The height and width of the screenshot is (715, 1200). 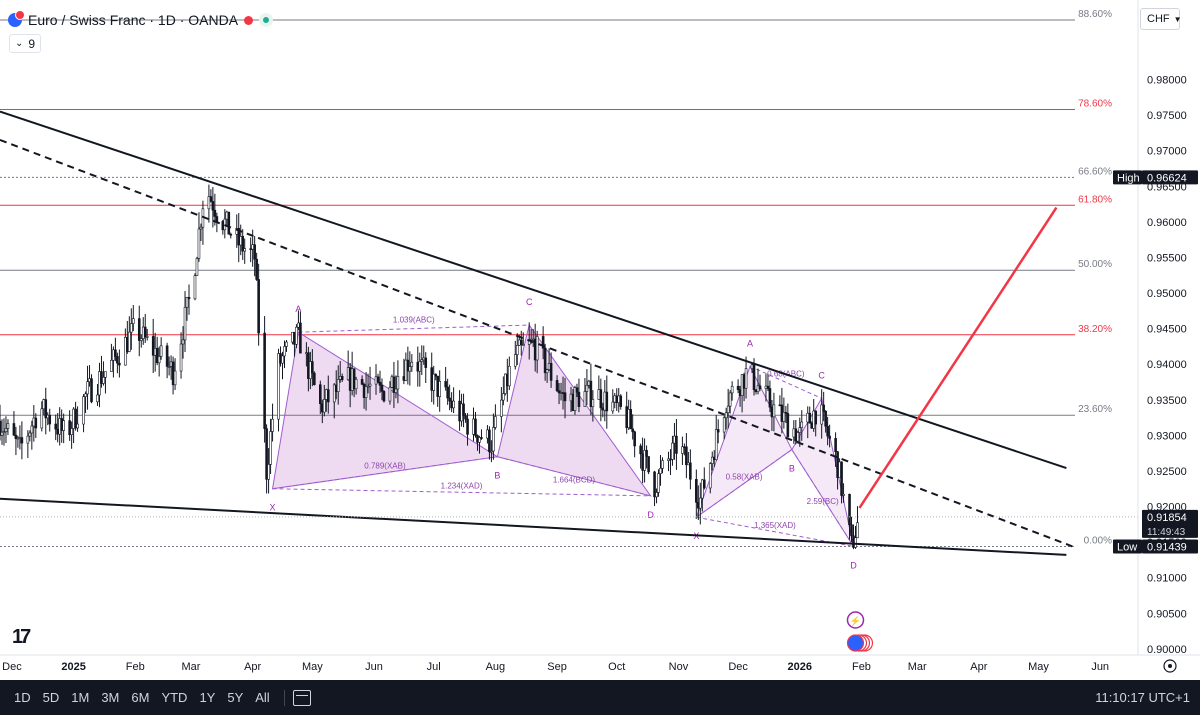 I want to click on tradingview-logo: 17, so click(x=21, y=637).